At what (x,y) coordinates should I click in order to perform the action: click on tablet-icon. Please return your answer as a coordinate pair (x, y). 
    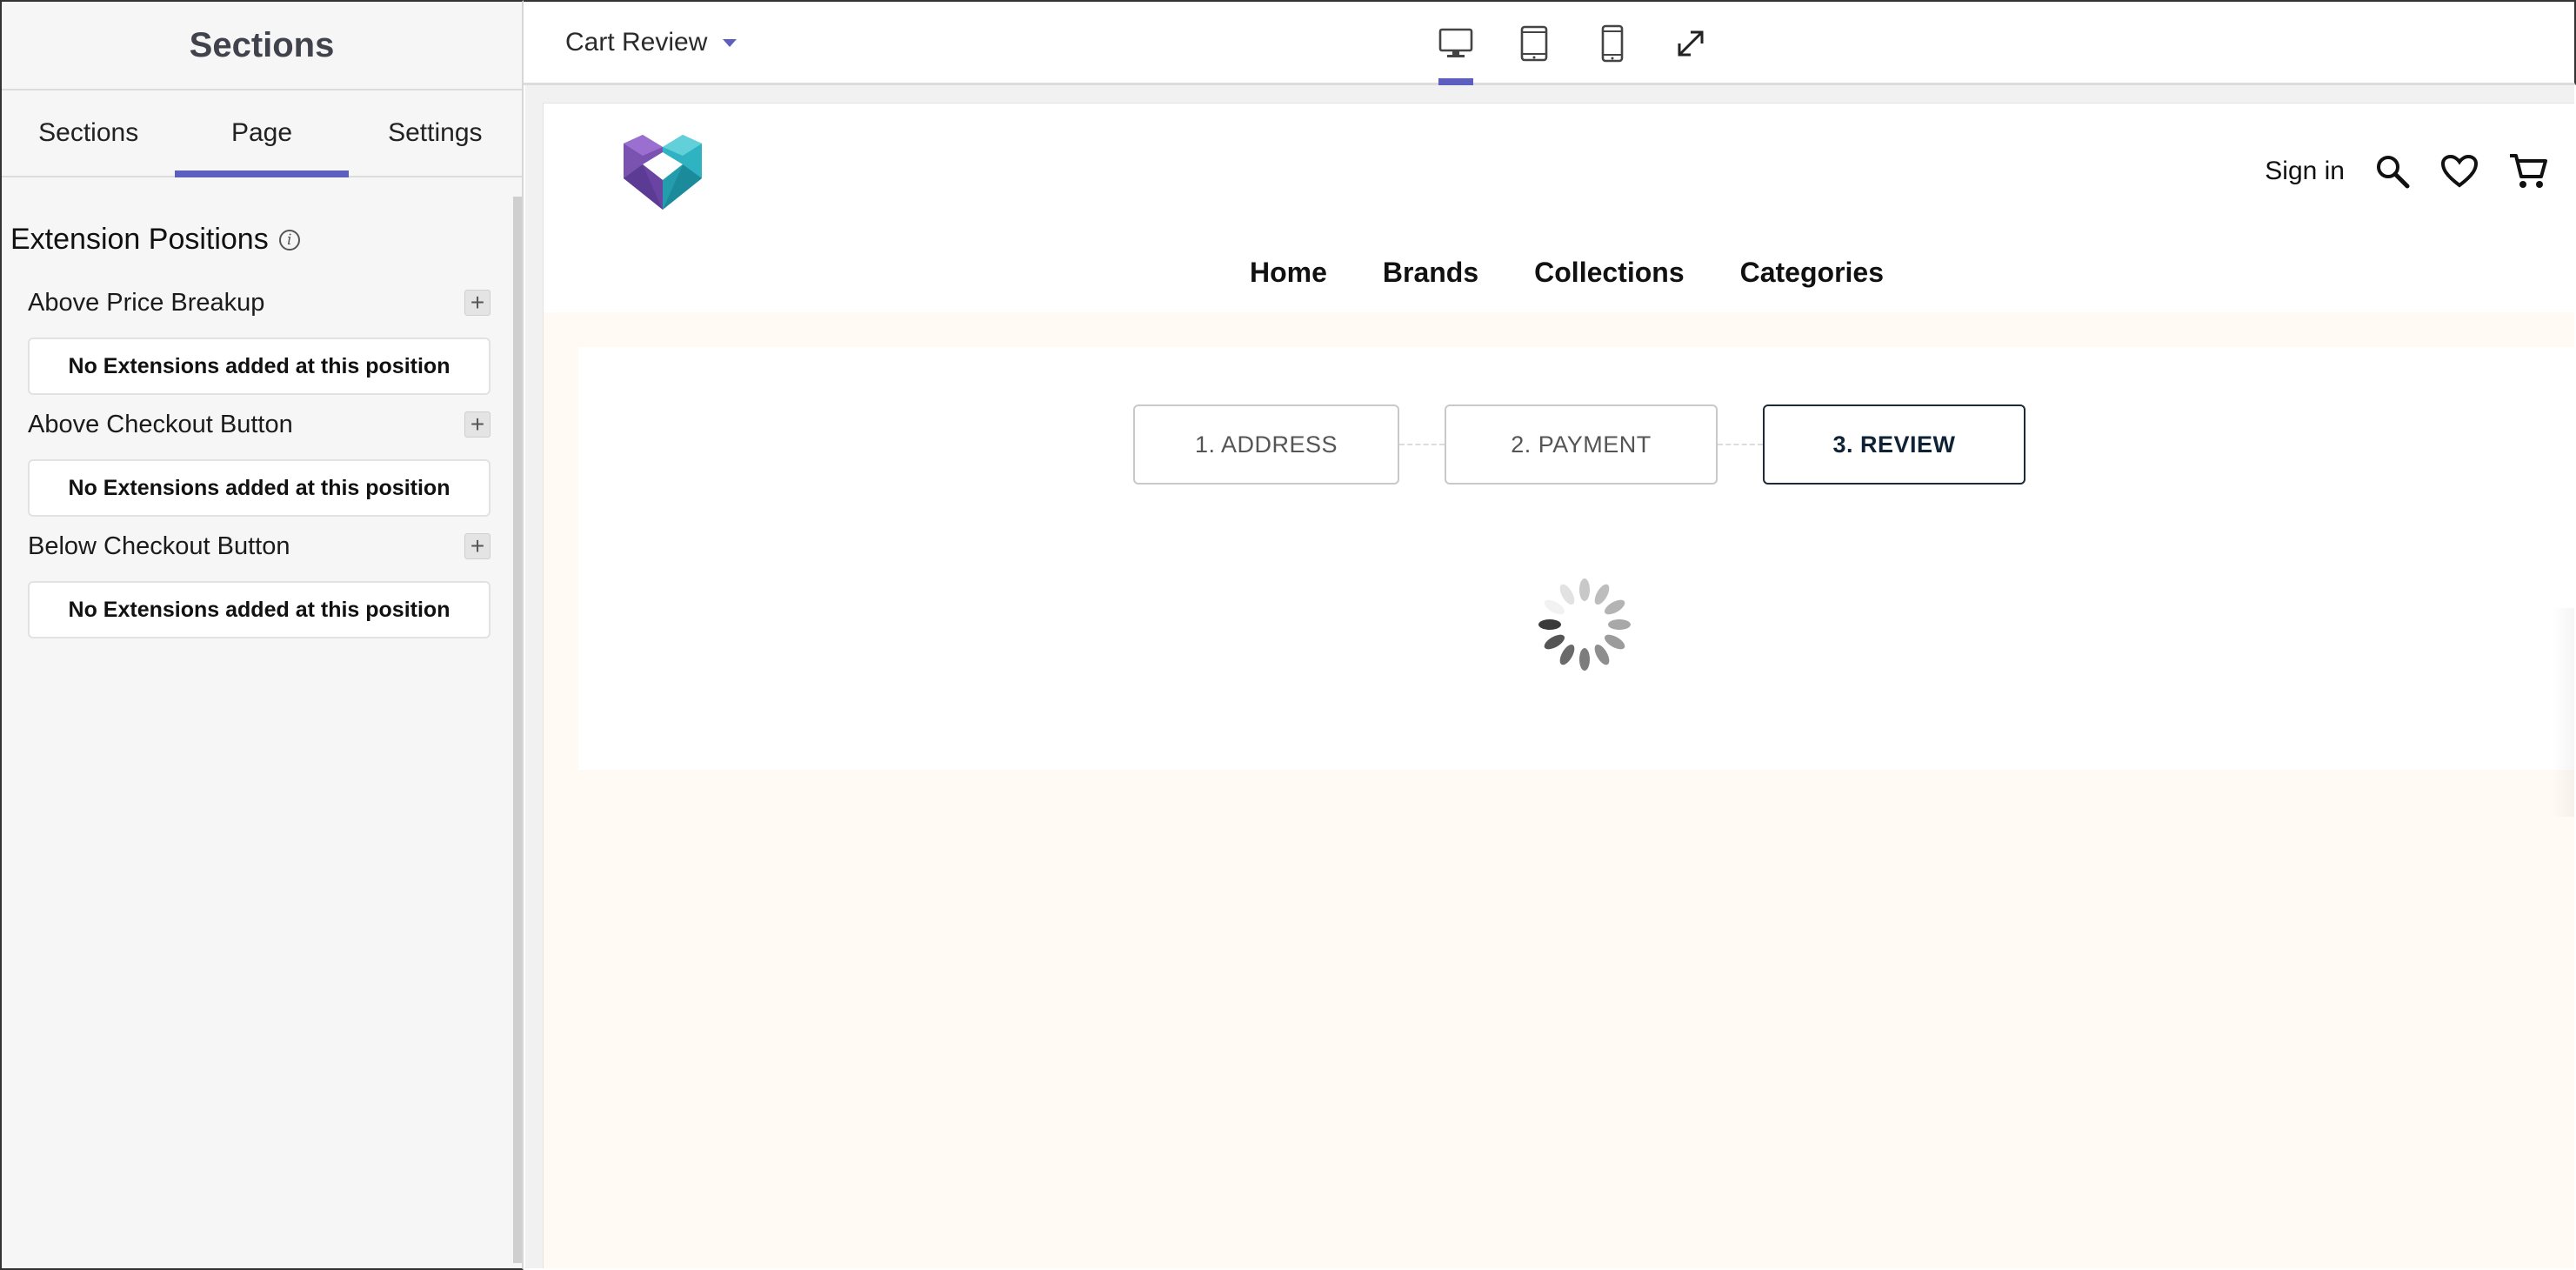
    Looking at the image, I should click on (1534, 43).